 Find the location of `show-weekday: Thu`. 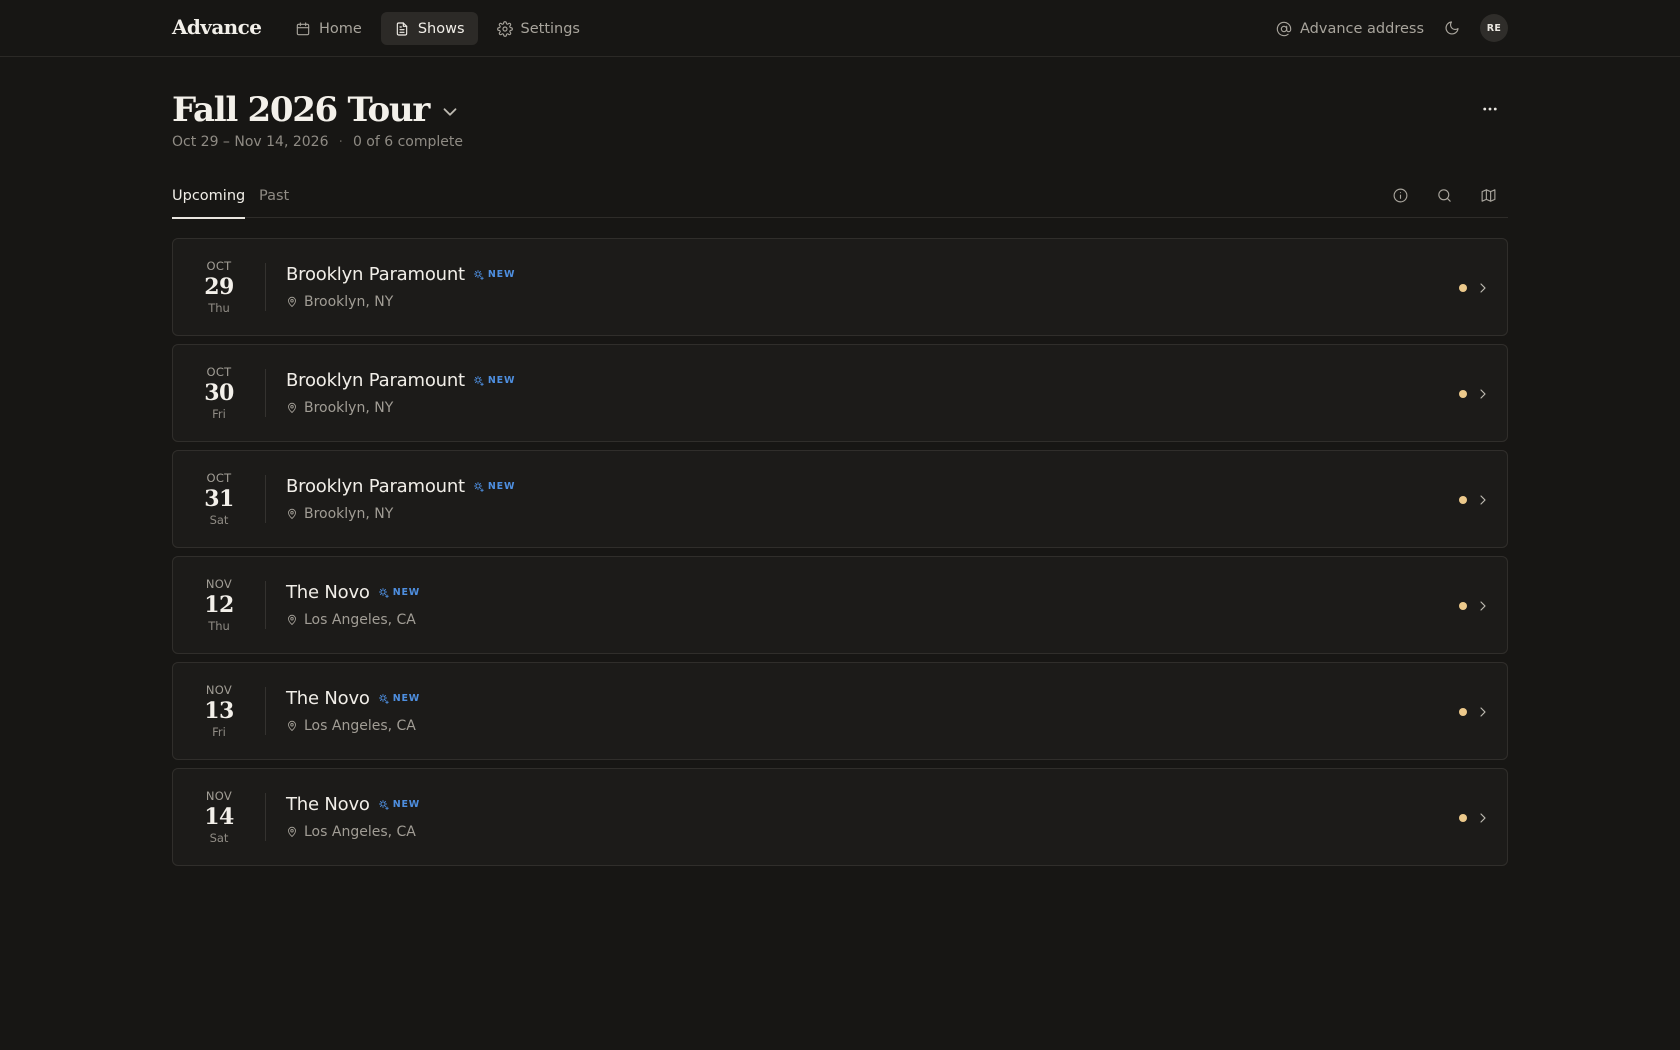

show-weekday: Thu is located at coordinates (219, 626).